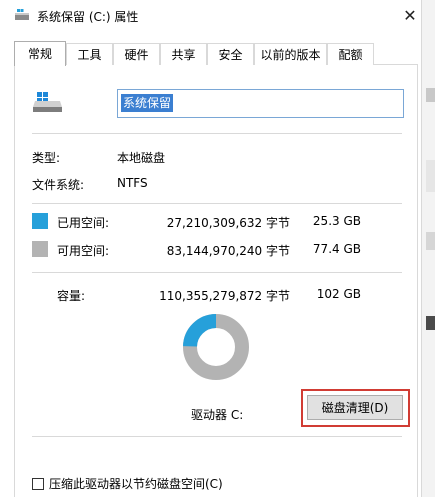 The width and height of the screenshot is (435, 497). I want to click on tab-label: 安全, so click(230, 55).